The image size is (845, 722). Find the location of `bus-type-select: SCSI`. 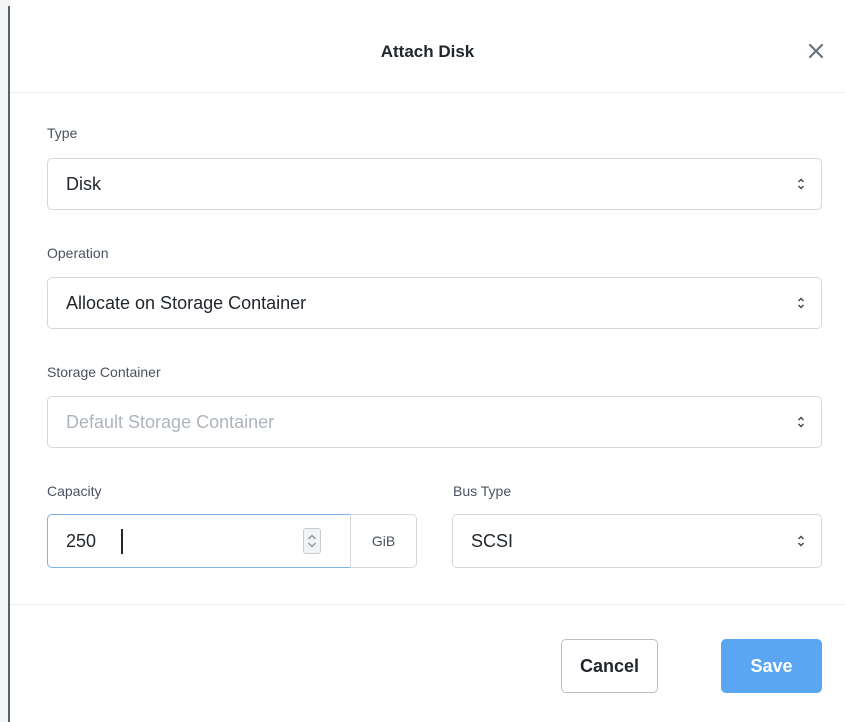

bus-type-select: SCSI is located at coordinates (637, 541).